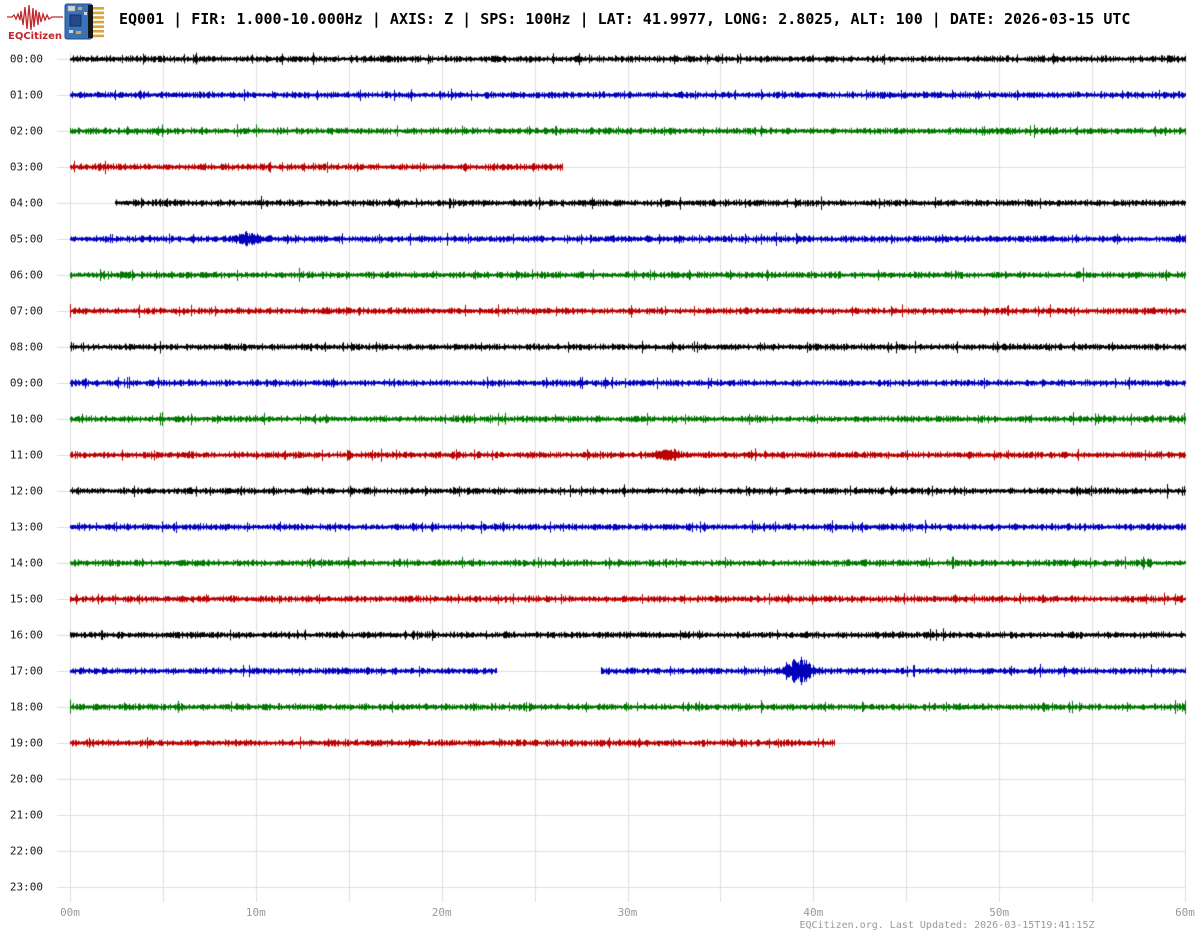 Image resolution: width=1200 pixels, height=940 pixels. I want to click on y-axis-hour-label: 10:00, so click(26, 419).